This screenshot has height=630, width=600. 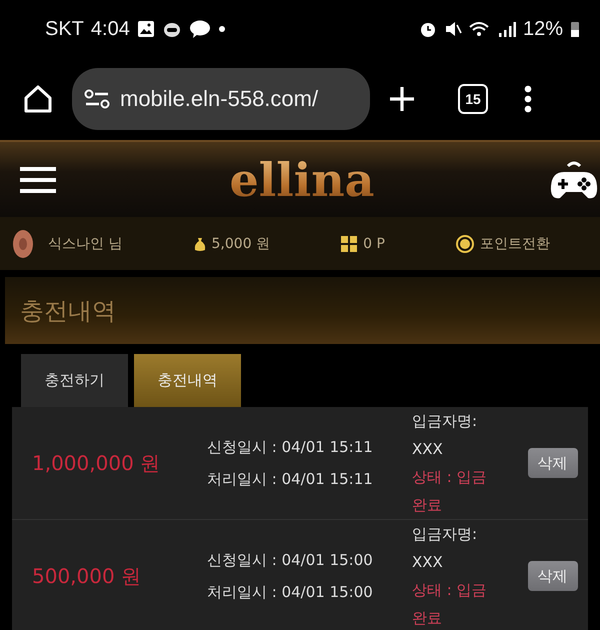 What do you see at coordinates (402, 99) in the screenshot?
I see `plus-icon` at bounding box center [402, 99].